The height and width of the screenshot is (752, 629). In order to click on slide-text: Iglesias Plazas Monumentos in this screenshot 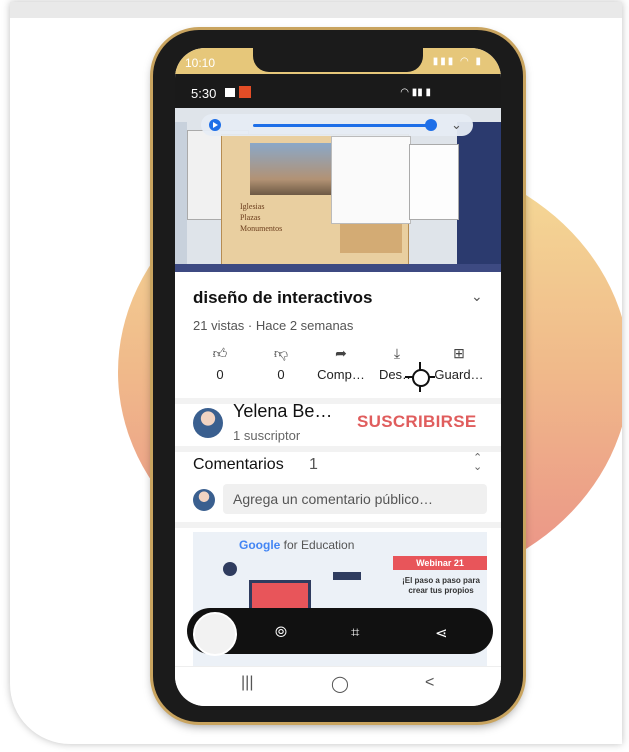, I will do `click(261, 217)`.